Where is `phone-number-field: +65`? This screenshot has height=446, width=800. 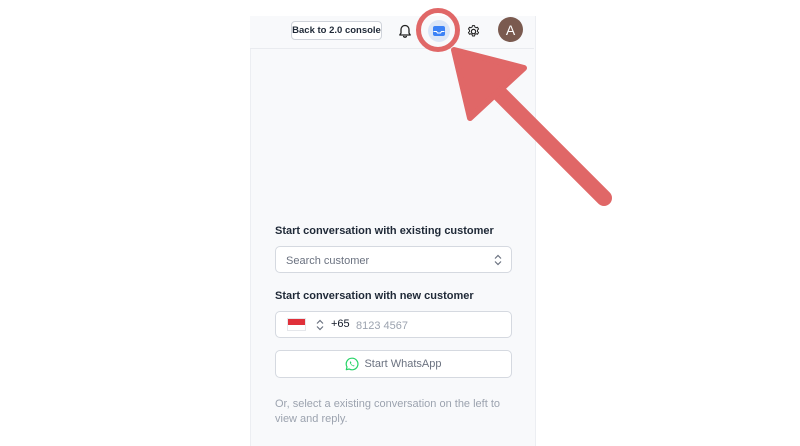 phone-number-field: +65 is located at coordinates (393, 325).